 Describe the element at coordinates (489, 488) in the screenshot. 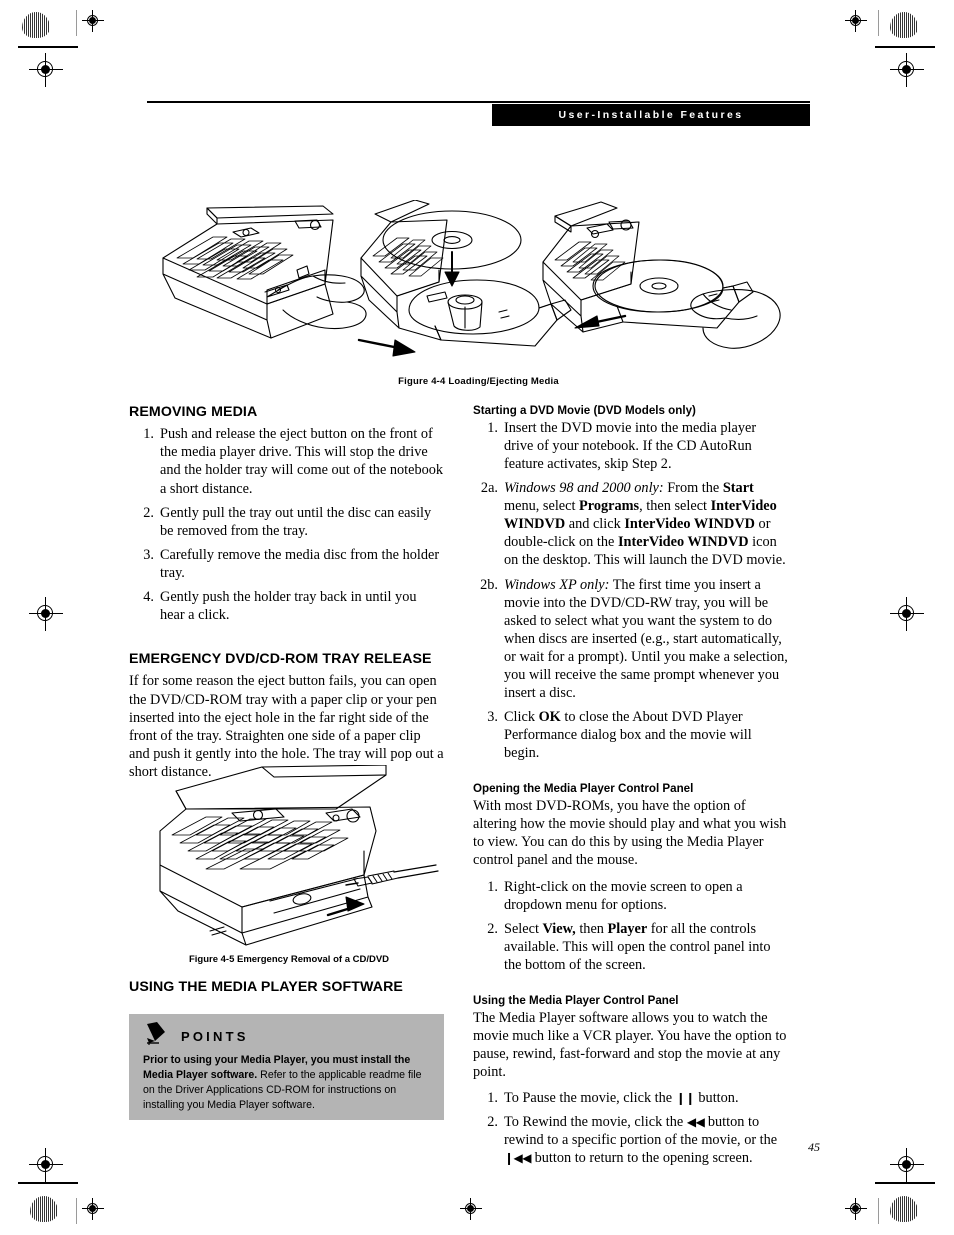

I see `step-number: 2a.` at that location.